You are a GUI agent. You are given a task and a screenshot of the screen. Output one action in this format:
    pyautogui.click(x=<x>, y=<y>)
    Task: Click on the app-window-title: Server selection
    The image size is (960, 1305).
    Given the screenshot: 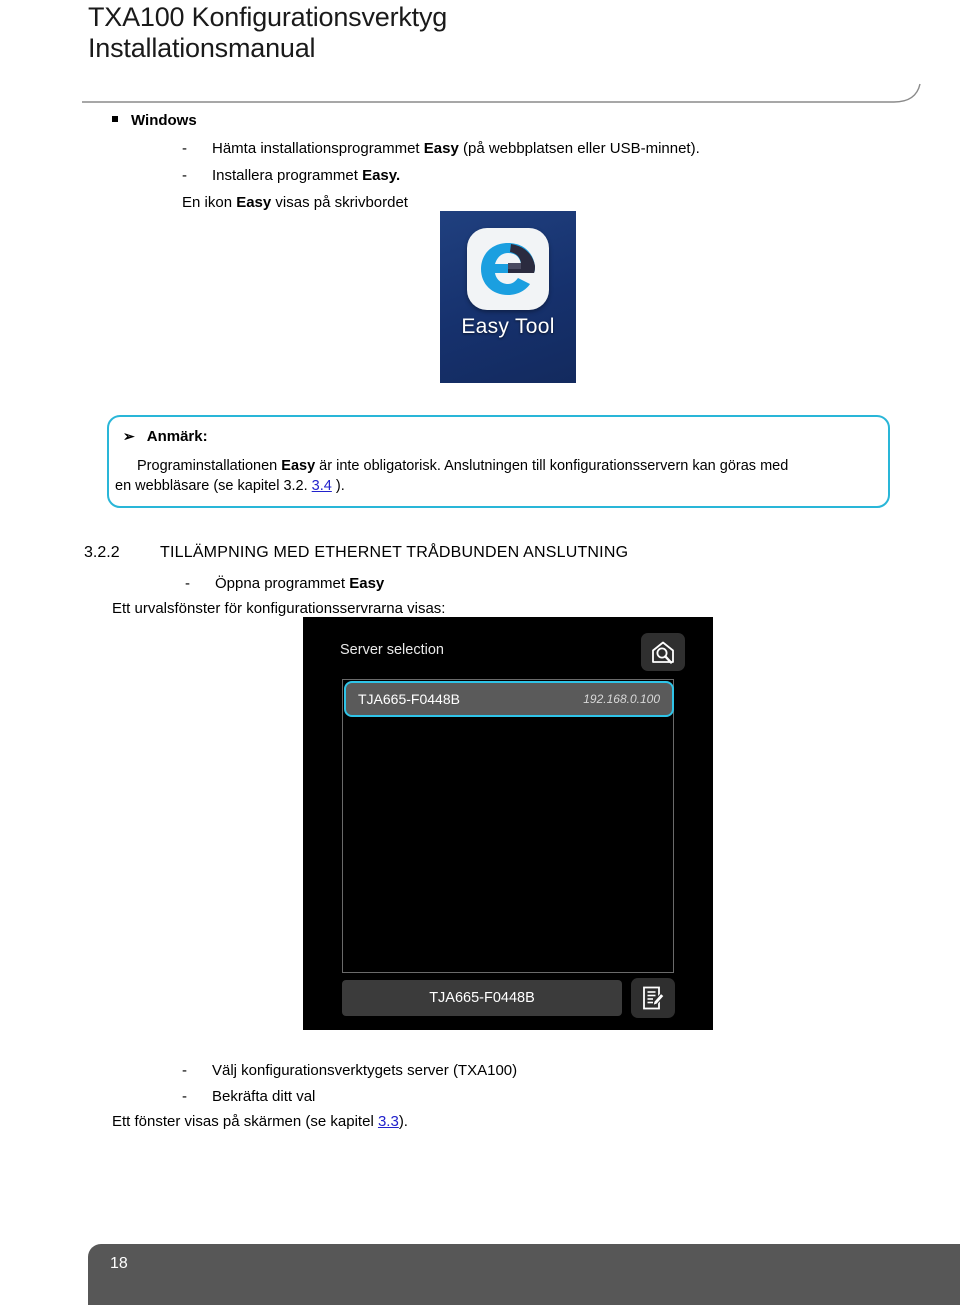 What is the action you would take?
    pyautogui.click(x=392, y=650)
    